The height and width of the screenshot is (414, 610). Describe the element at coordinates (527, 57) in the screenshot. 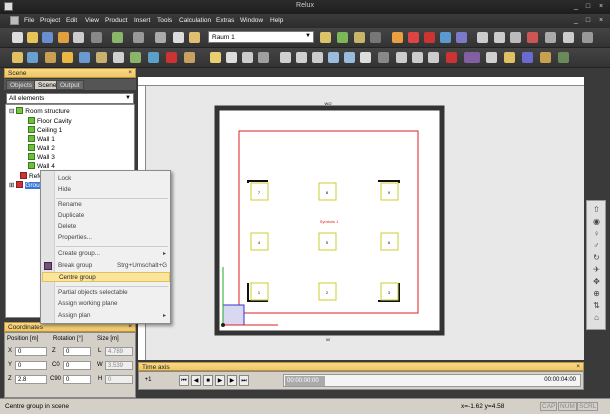

I see `frame-icon` at that location.